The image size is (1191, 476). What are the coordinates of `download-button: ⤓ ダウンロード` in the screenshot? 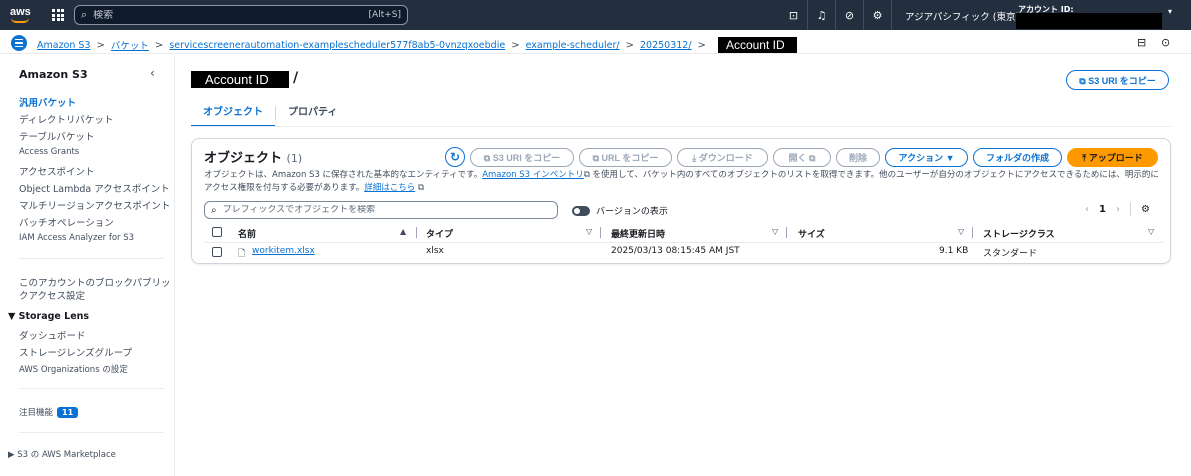 It's located at (722, 157).